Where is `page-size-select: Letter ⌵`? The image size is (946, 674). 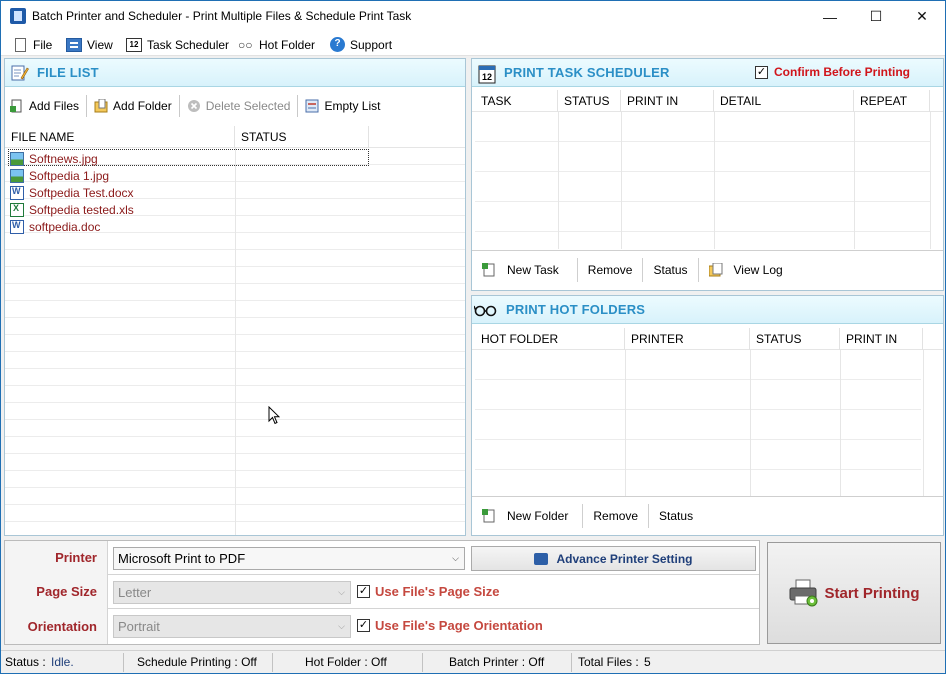
page-size-select: Letter ⌵ is located at coordinates (232, 592).